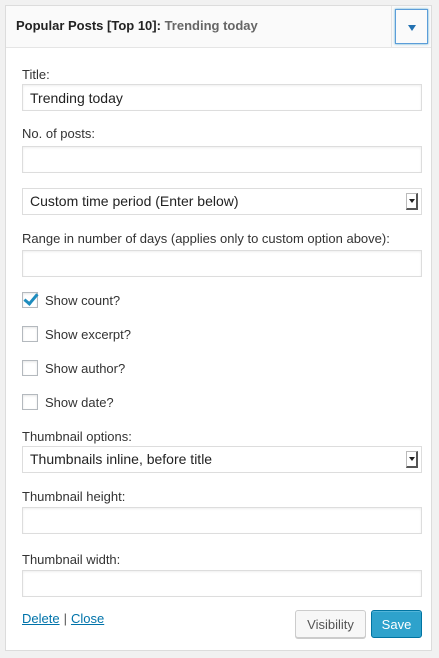 Image resolution: width=439 pixels, height=658 pixels. What do you see at coordinates (58, 133) in the screenshot?
I see `num-posts-label: No. of posts:` at bounding box center [58, 133].